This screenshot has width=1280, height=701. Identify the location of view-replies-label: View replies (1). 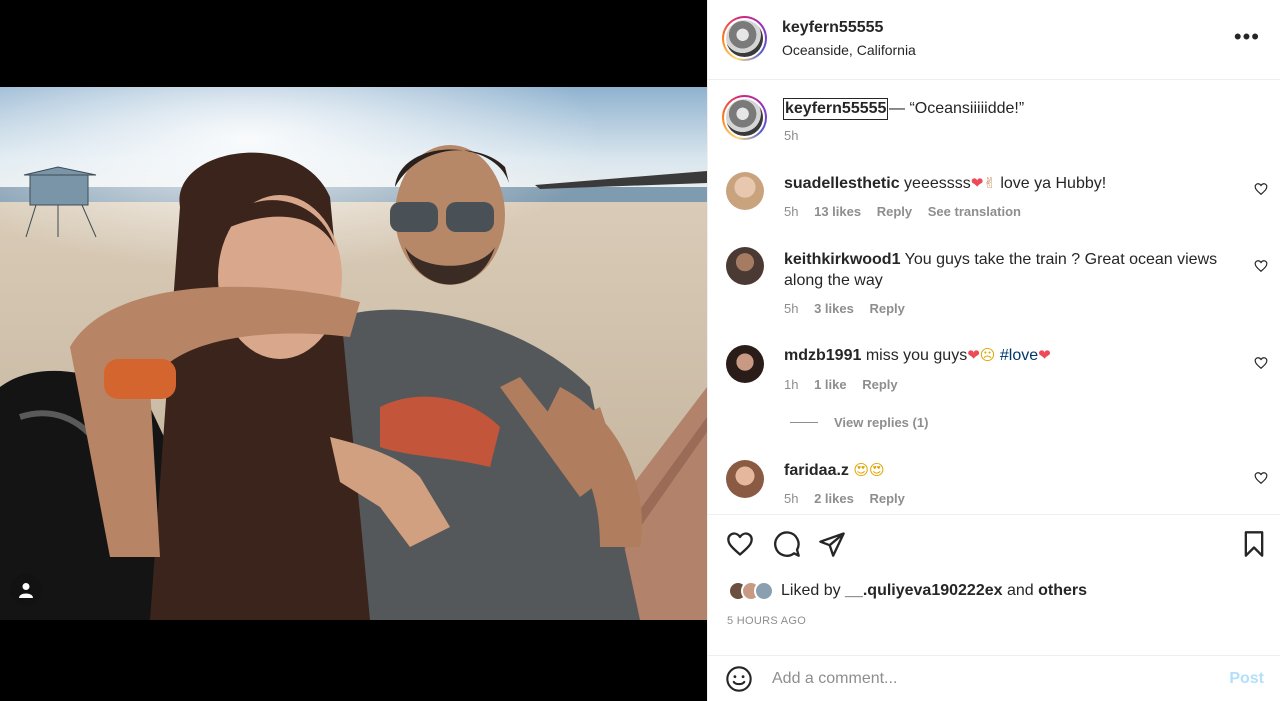
(881, 422).